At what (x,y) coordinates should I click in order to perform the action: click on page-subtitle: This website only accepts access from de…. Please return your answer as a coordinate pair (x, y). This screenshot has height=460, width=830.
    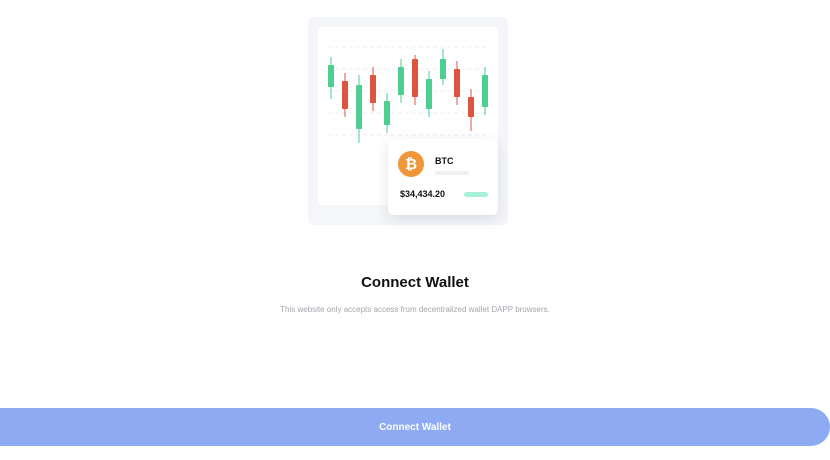
    Looking at the image, I should click on (415, 309).